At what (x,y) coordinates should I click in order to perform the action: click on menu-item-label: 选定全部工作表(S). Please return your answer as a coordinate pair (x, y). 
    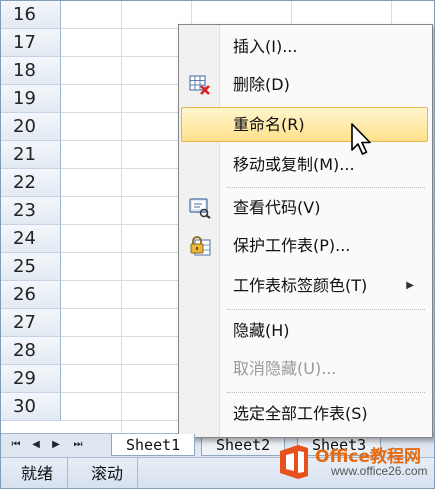
    Looking at the image, I should click on (300, 413).